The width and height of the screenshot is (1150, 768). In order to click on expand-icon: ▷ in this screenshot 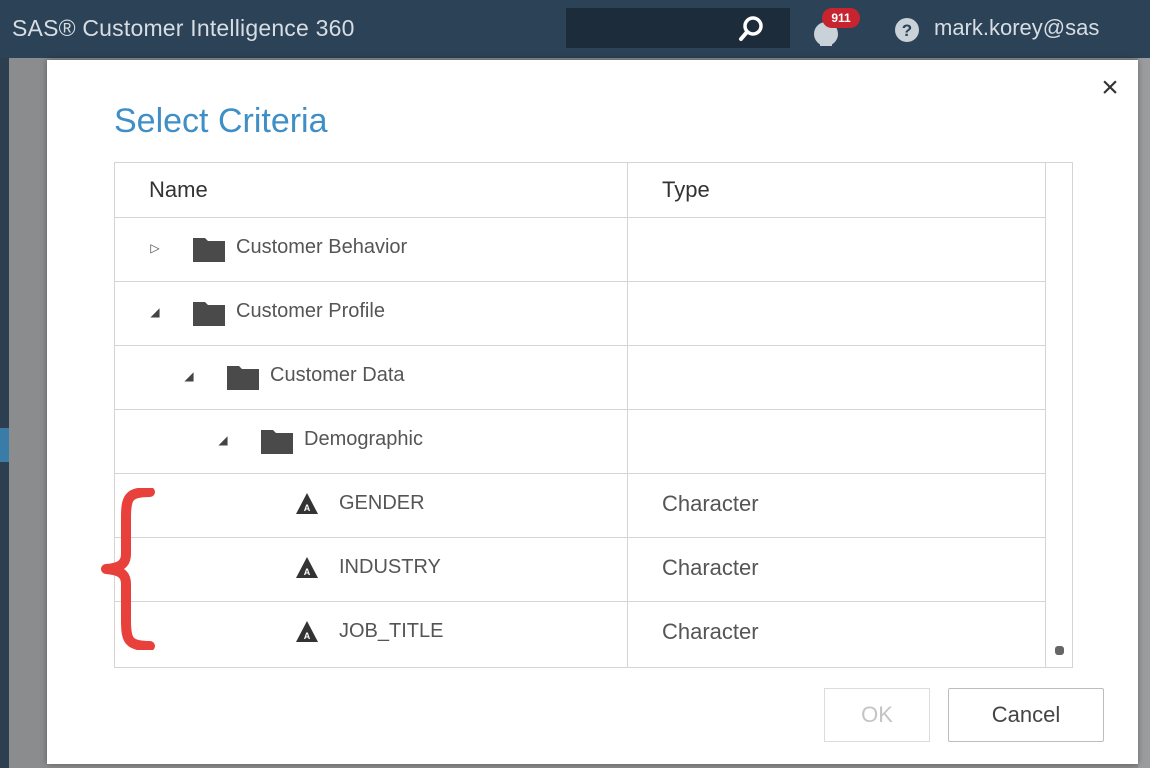, I will do `click(155, 248)`.